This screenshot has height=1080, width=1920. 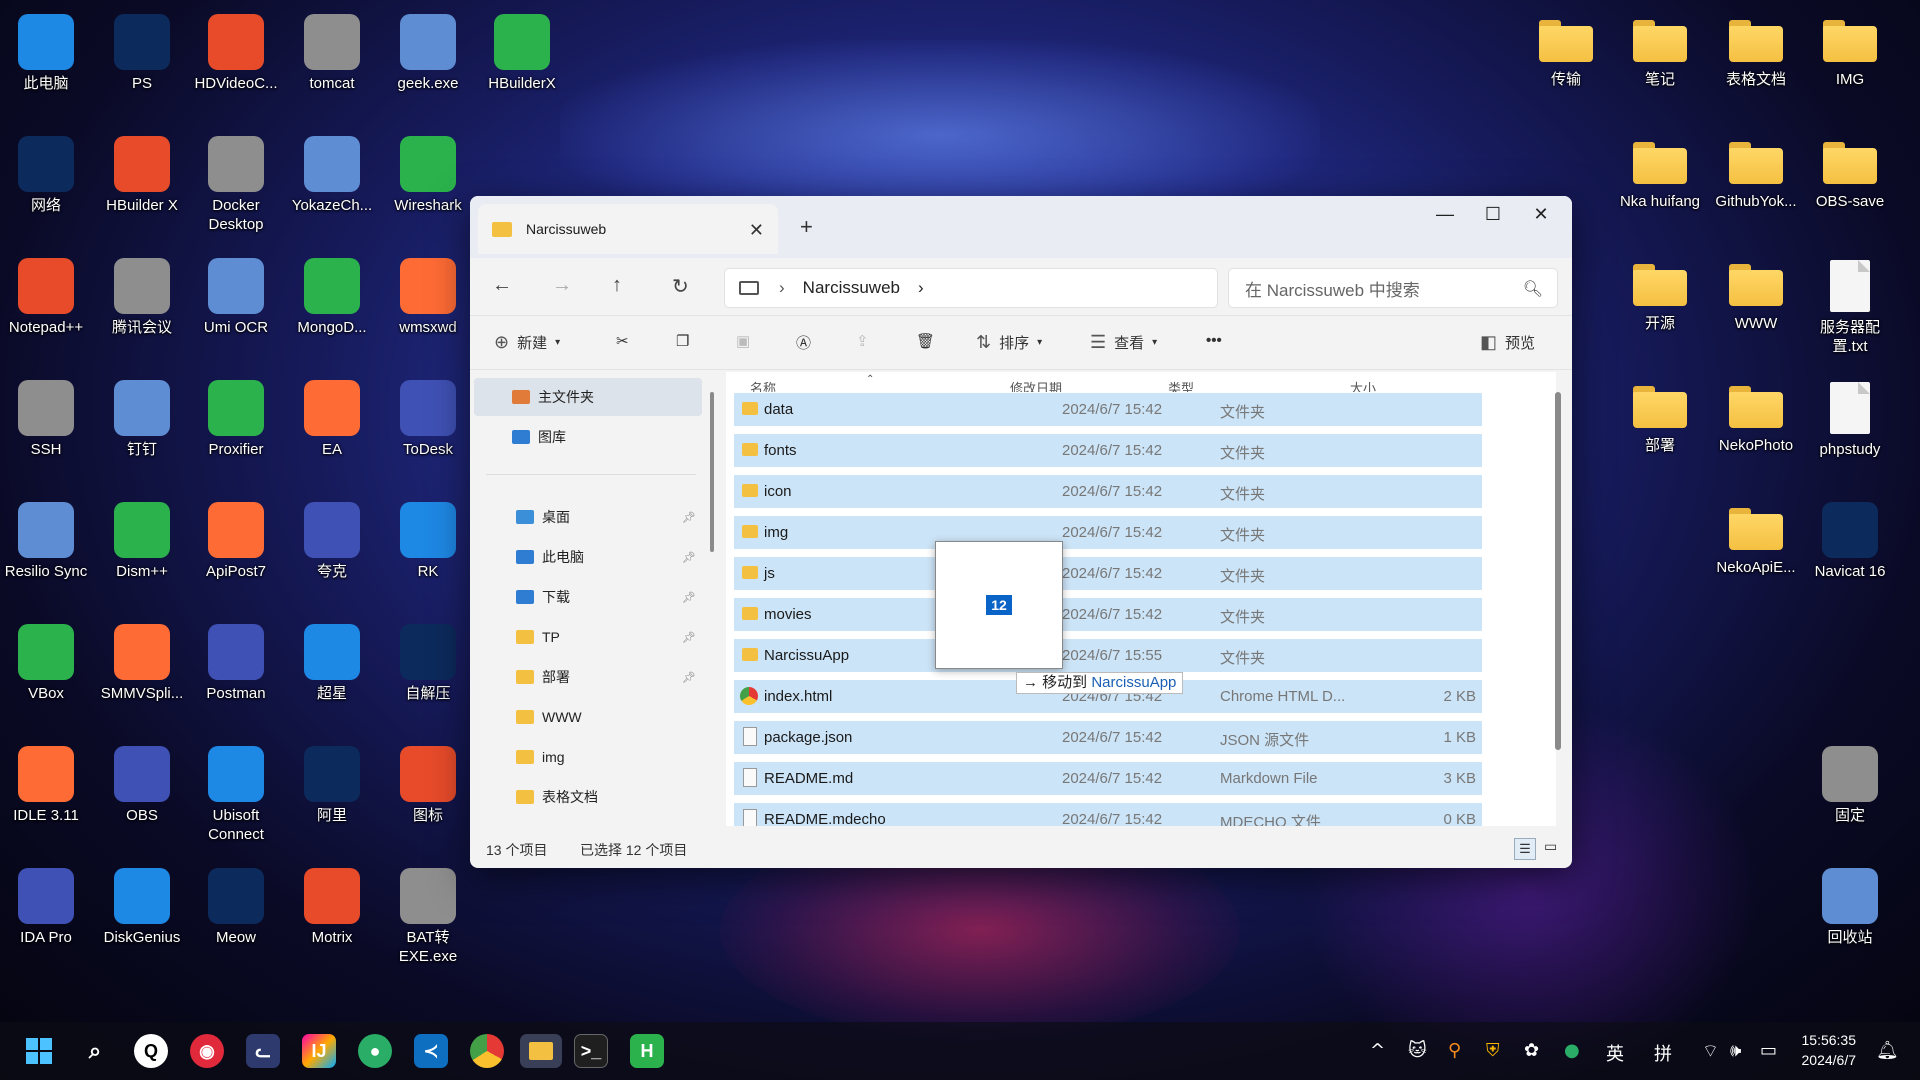 I want to click on file-row: fonts 2024/6/7 15:42 文件夹, so click(x=1108, y=450).